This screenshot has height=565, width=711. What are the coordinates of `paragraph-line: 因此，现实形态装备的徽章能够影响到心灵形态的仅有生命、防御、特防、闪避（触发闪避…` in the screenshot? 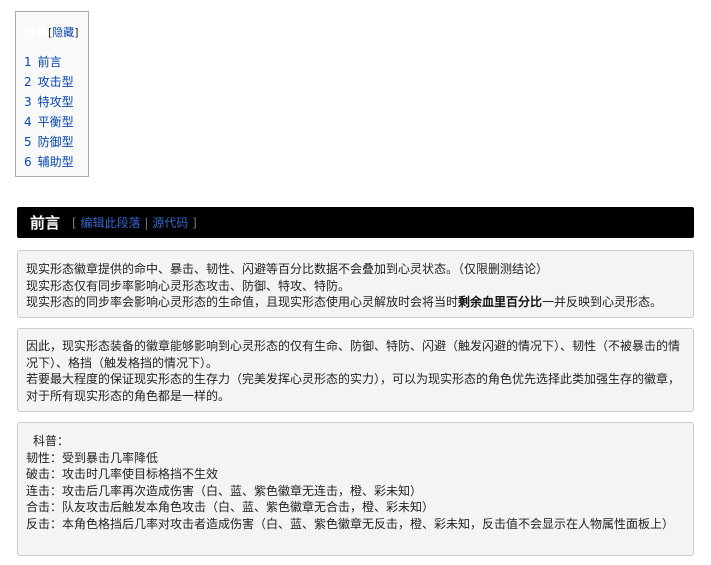 It's located at (353, 346).